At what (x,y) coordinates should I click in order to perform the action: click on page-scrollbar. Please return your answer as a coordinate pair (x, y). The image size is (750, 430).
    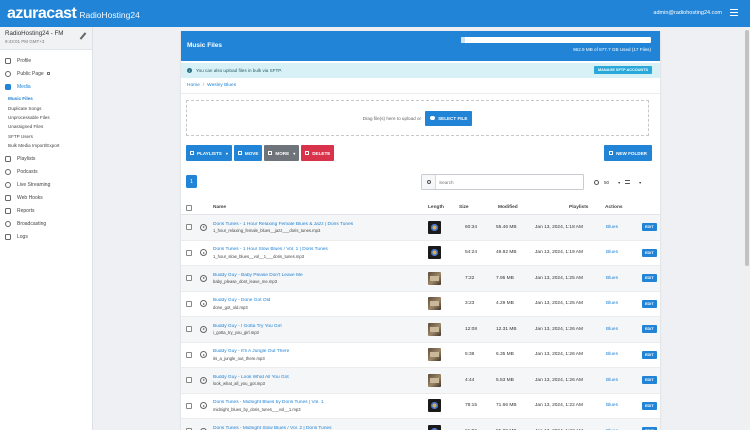
    Looking at the image, I should click on (747, 228).